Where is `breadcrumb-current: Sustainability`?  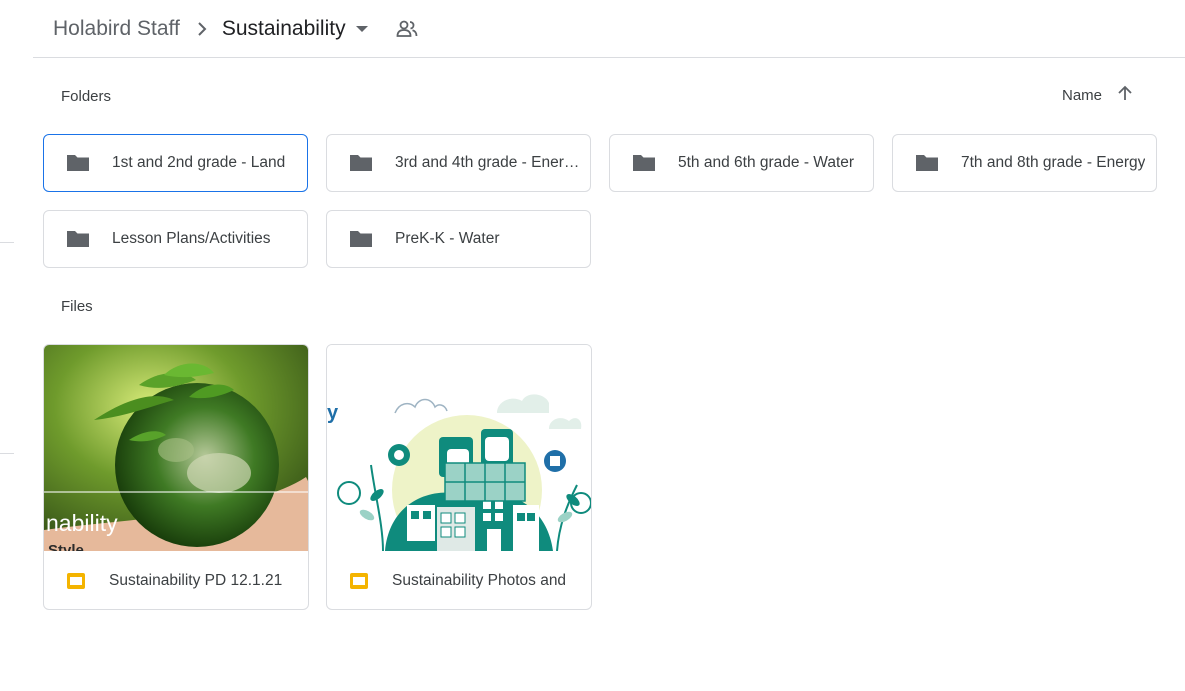
breadcrumb-current: Sustainability is located at coordinates (283, 28).